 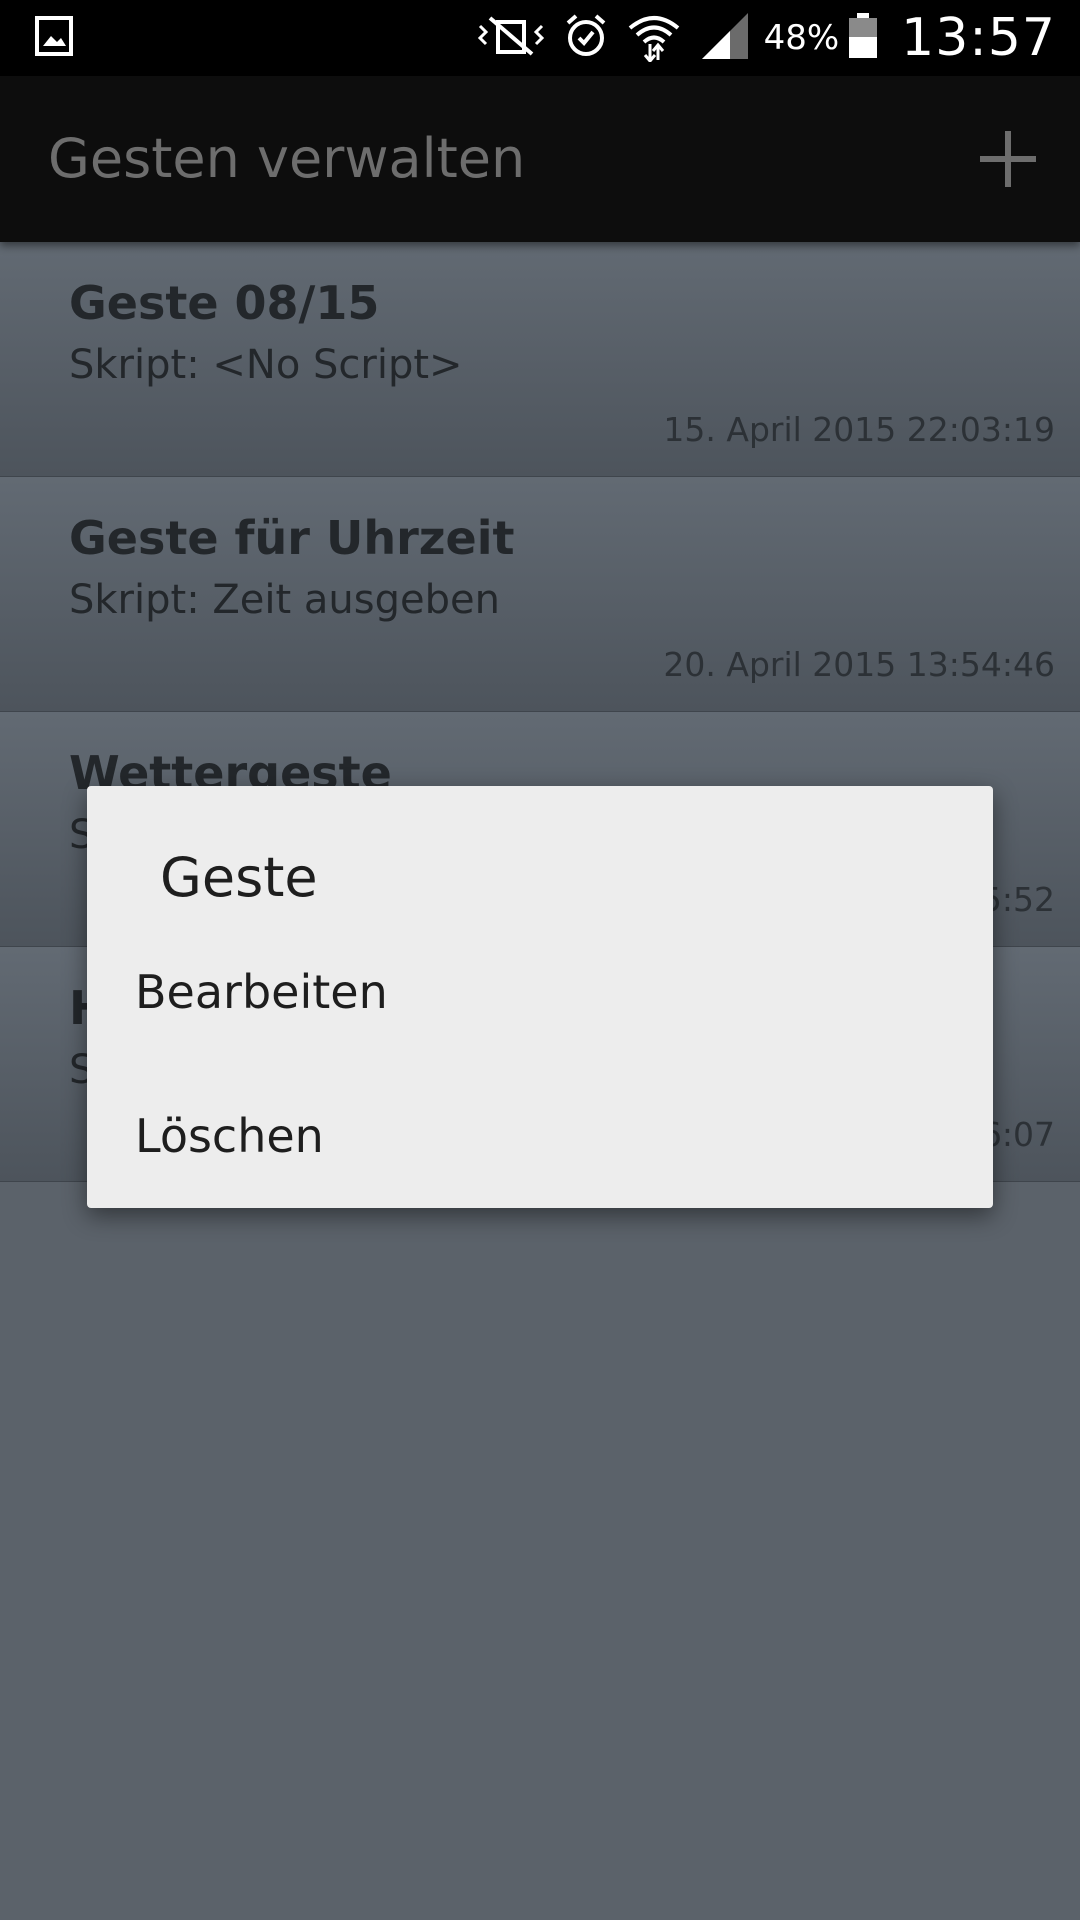 I want to click on page-title: Gesten verwalten, so click(x=287, y=158).